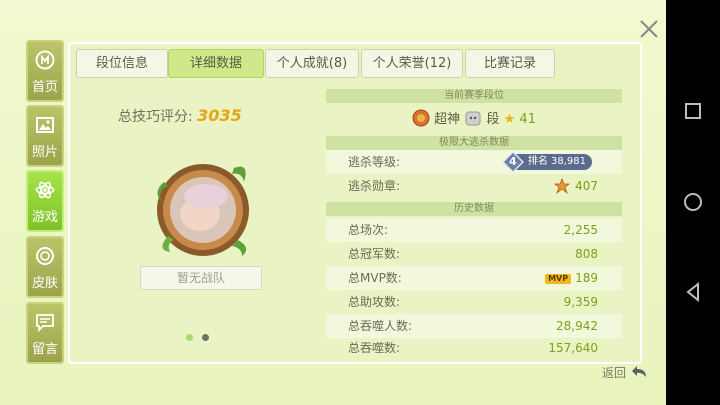 The height and width of the screenshot is (405, 720). I want to click on no-team-button: 暂无战队, so click(201, 278).